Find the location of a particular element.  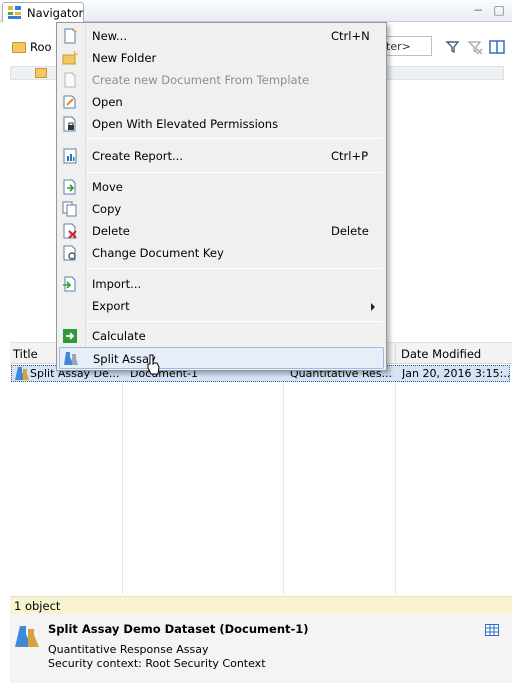

menu-item-open-elevated: Open With Elevated Permissions is located at coordinates (221, 124).